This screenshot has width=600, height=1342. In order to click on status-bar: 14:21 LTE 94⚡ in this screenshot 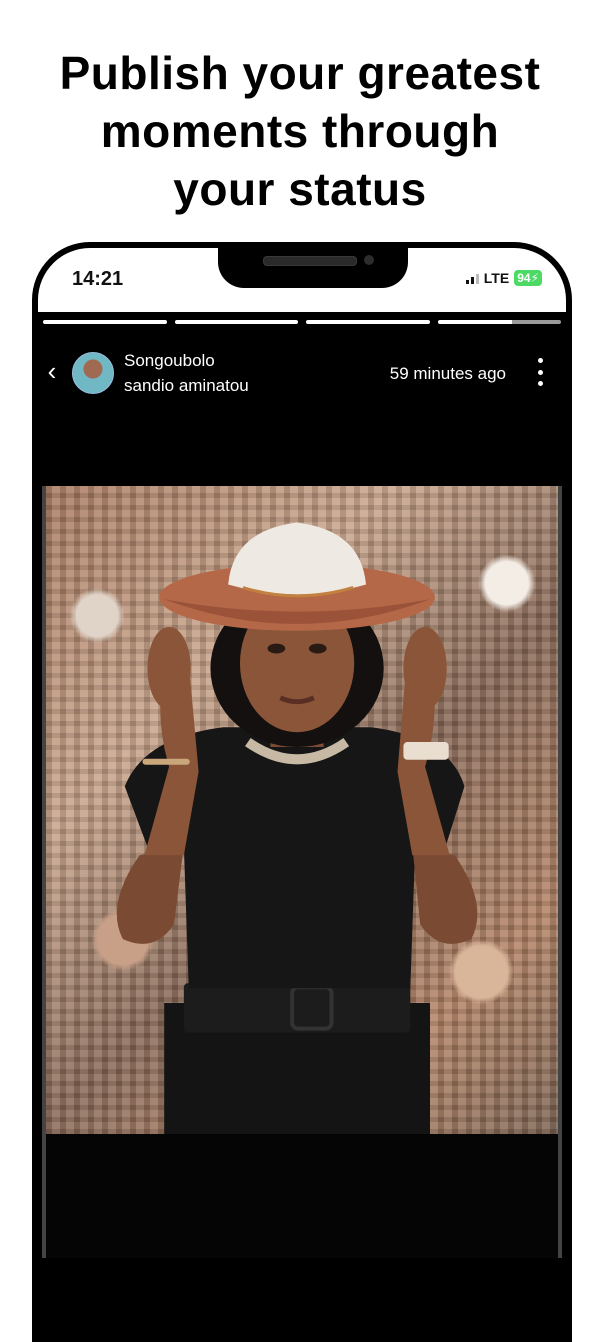, I will do `click(302, 280)`.